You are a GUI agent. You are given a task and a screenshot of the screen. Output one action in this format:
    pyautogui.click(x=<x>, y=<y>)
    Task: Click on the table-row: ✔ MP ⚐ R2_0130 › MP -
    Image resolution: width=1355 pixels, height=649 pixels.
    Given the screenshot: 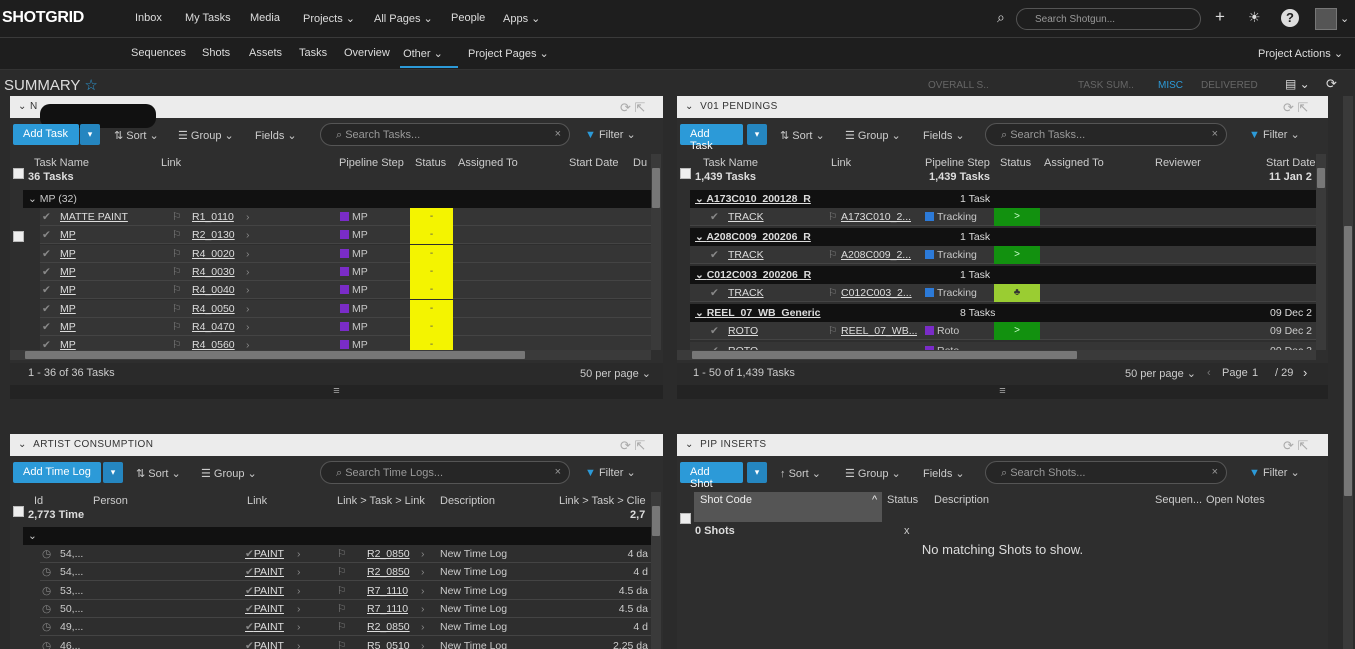 What is the action you would take?
    pyautogui.click(x=345, y=235)
    